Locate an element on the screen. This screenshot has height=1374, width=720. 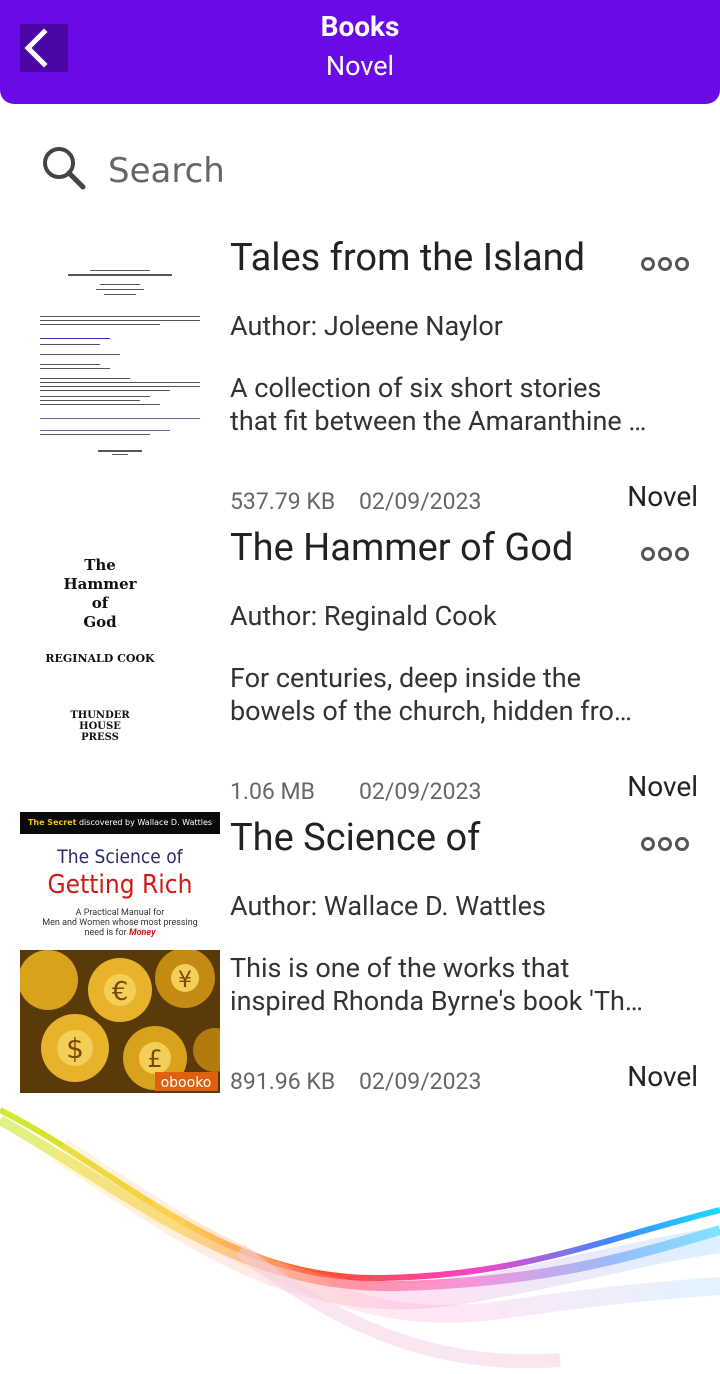
app-header: Books Novel is located at coordinates (360, 52).